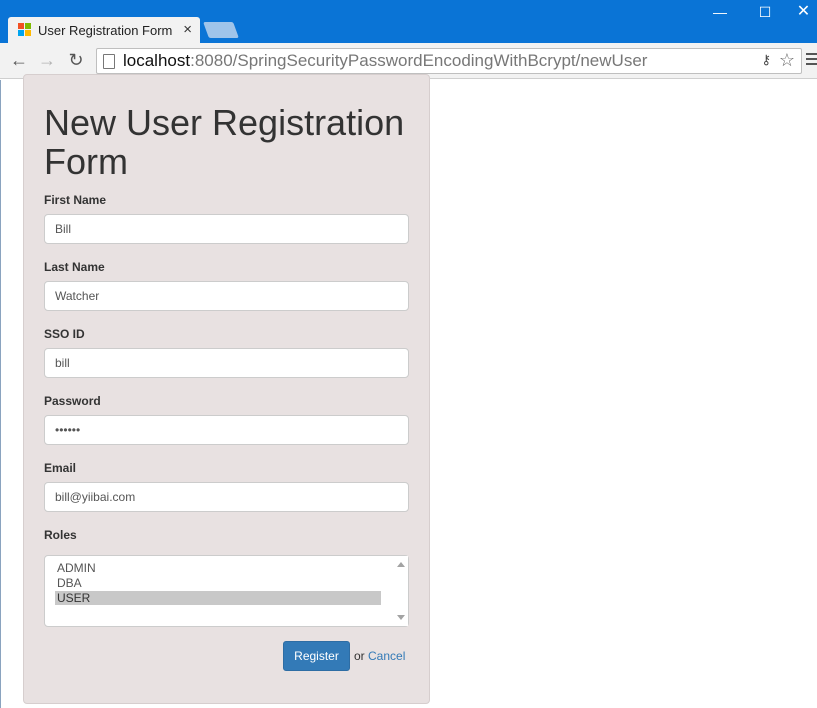 This screenshot has height=708, width=817. What do you see at coordinates (25, 30) in the screenshot?
I see `page-favicon-icon` at bounding box center [25, 30].